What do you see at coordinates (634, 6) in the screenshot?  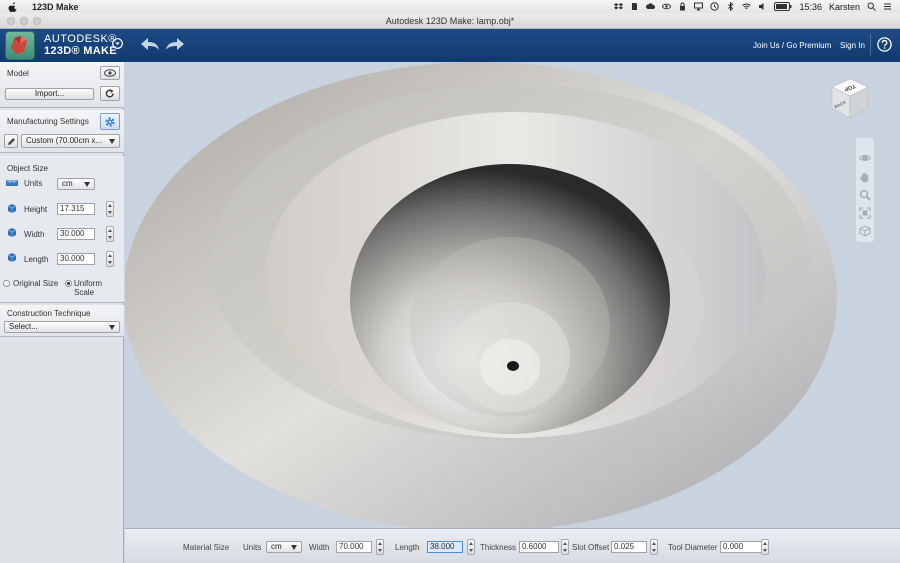 I see `evernote-icon` at bounding box center [634, 6].